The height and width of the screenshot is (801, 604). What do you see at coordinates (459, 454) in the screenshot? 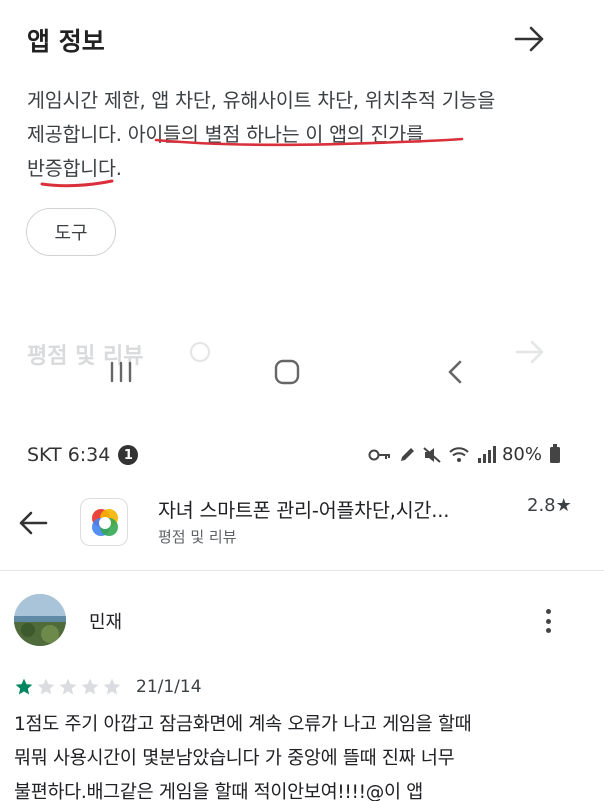
I see `wifi-icon` at bounding box center [459, 454].